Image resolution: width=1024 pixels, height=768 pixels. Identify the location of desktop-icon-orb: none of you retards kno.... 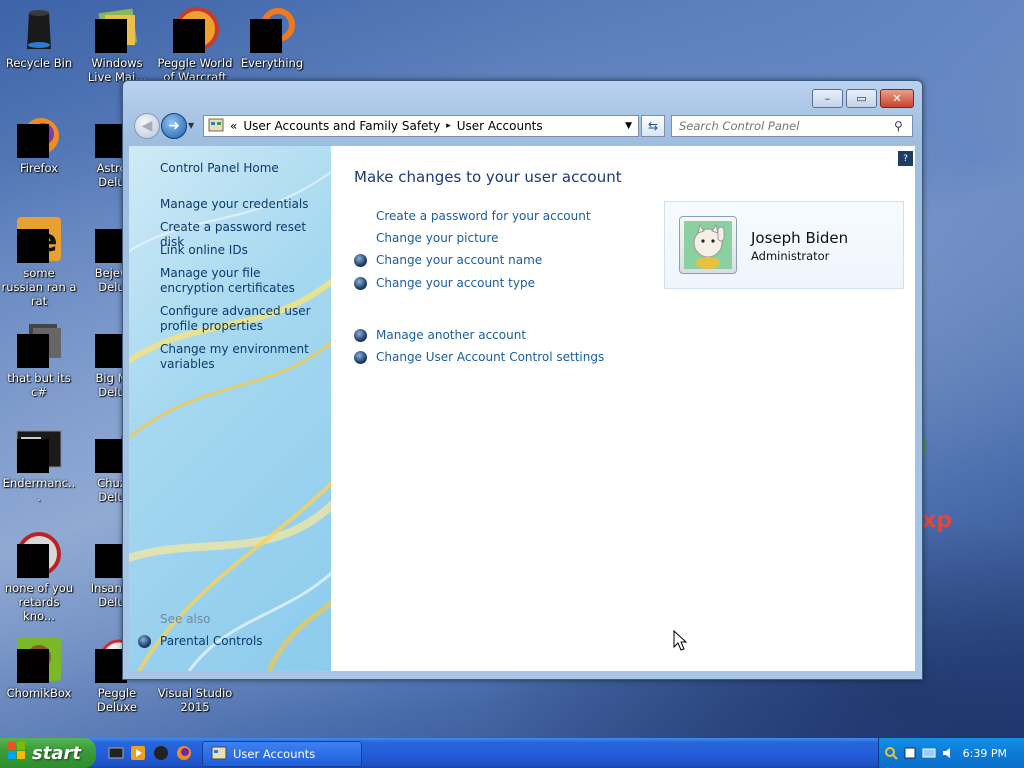
(39, 576).